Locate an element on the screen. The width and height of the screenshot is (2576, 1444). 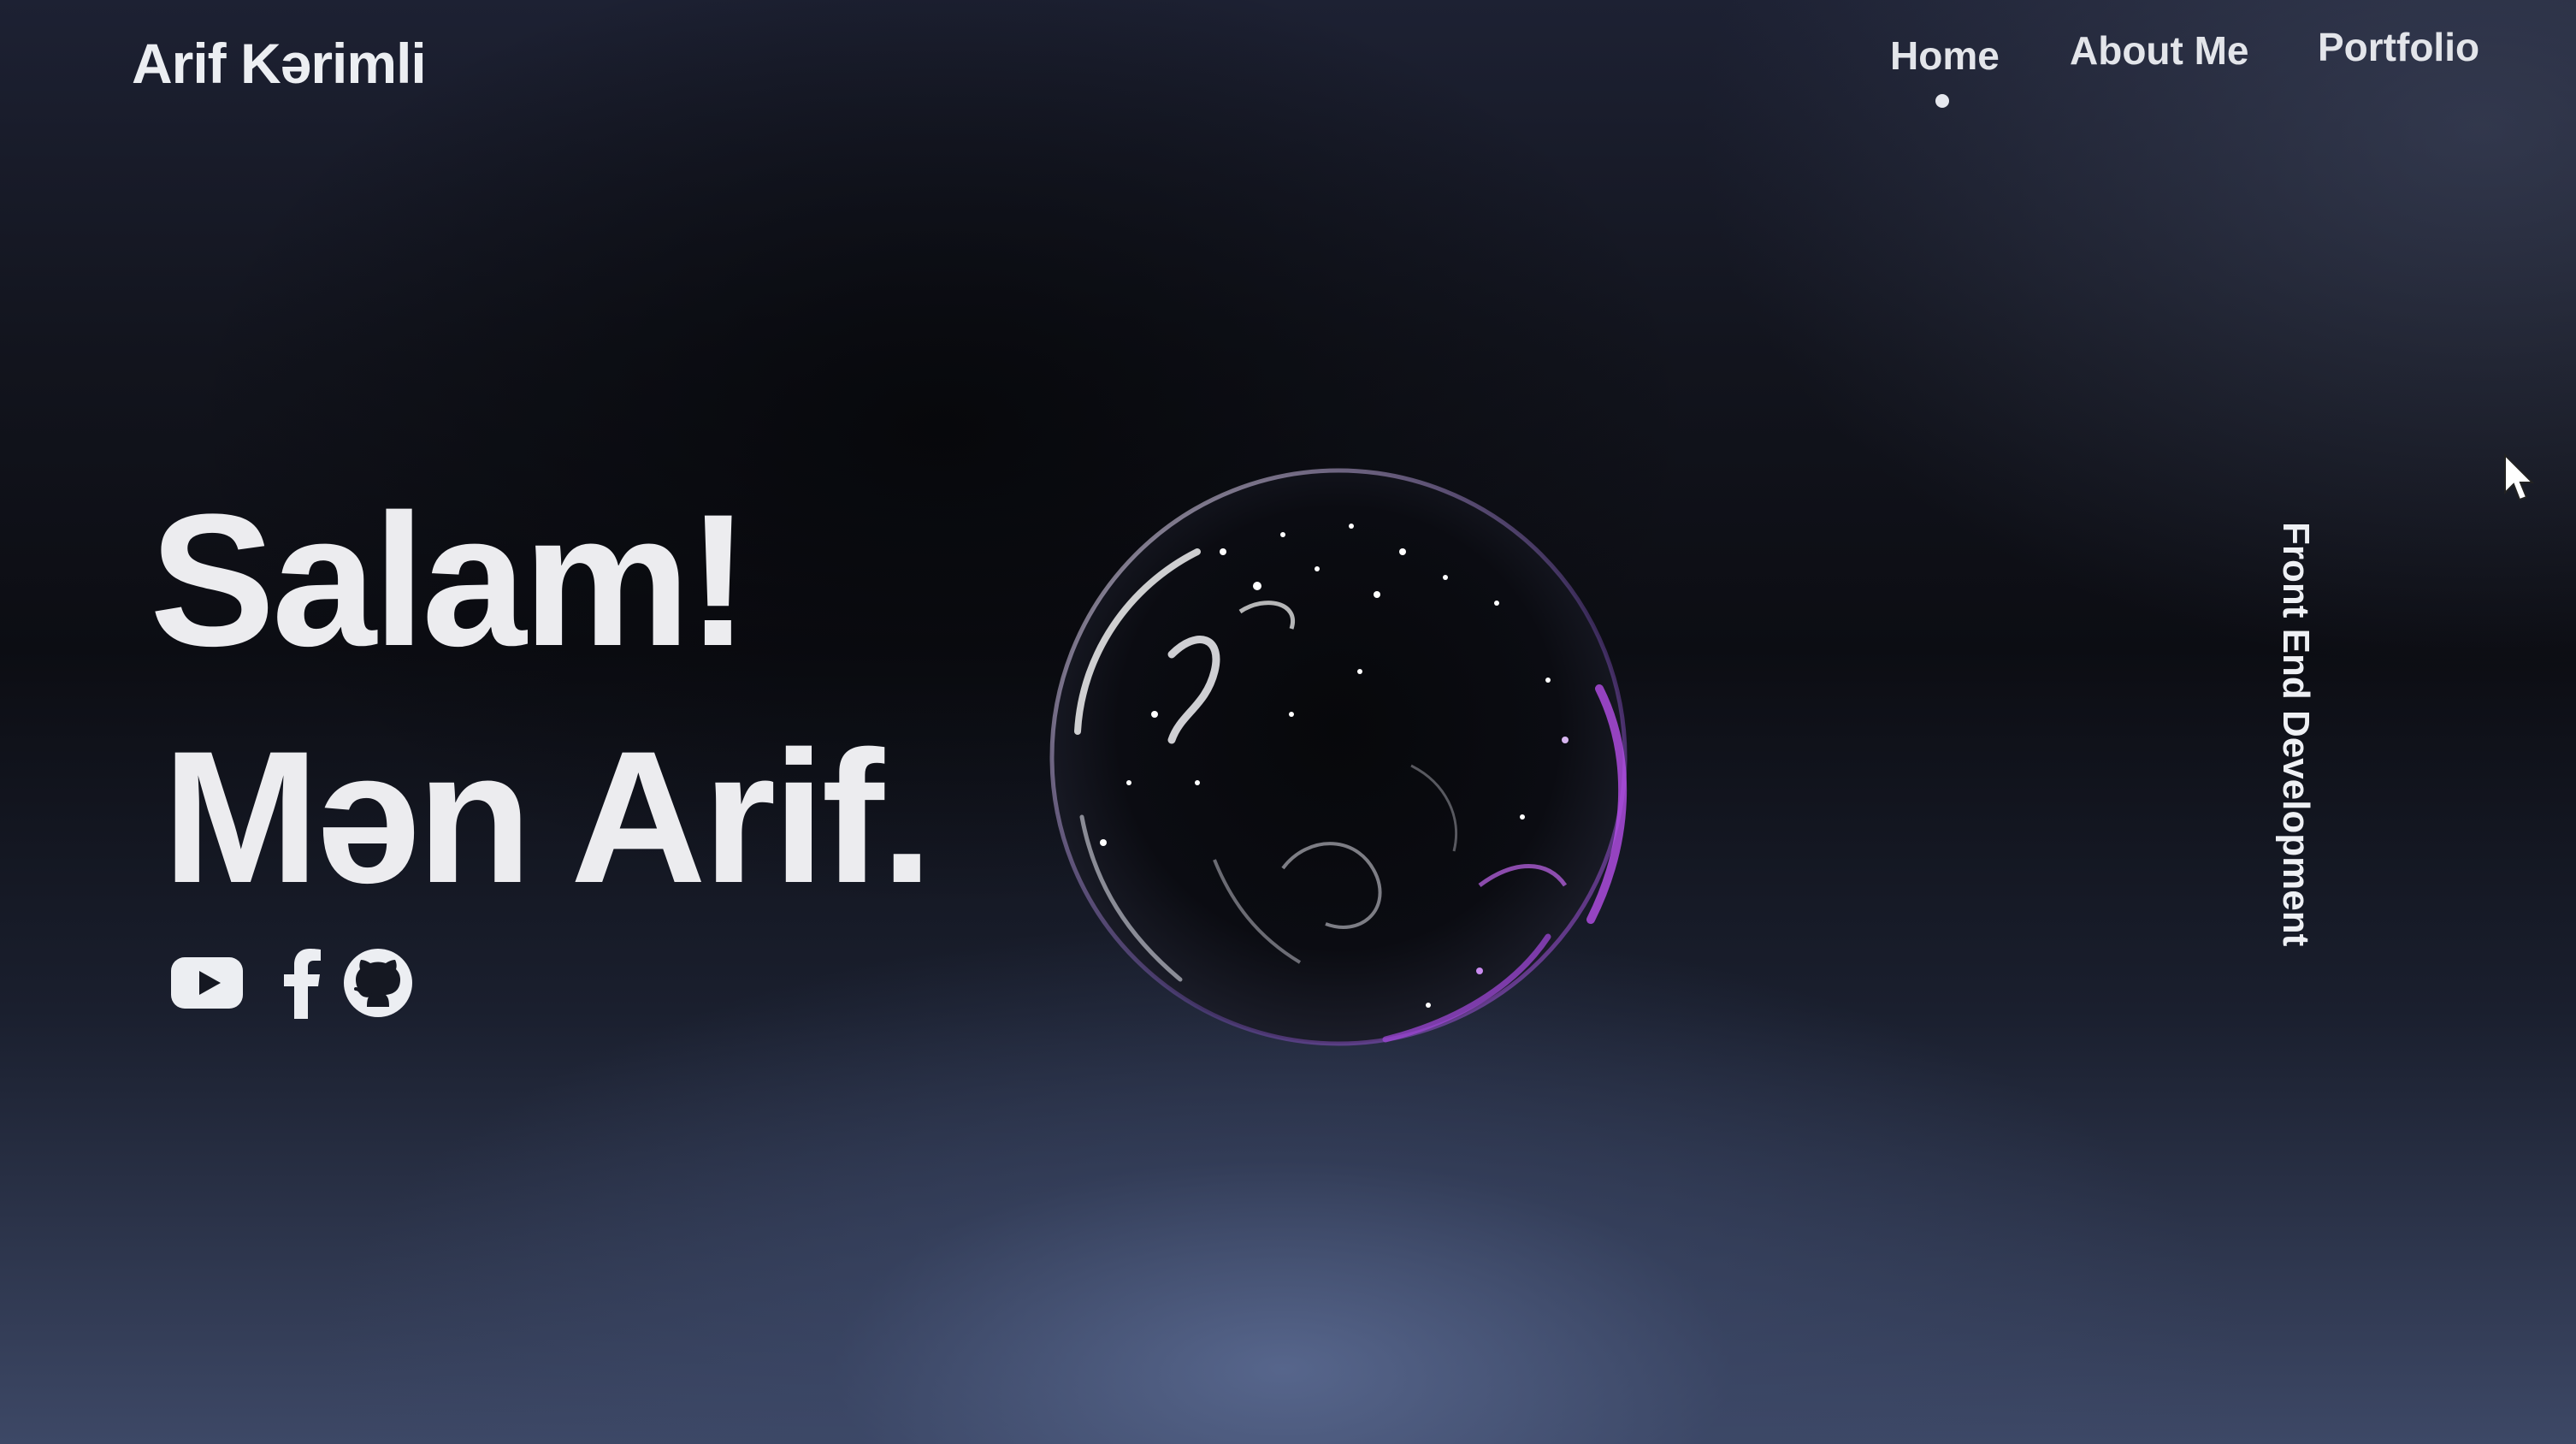
social-links is located at coordinates (297, 983).